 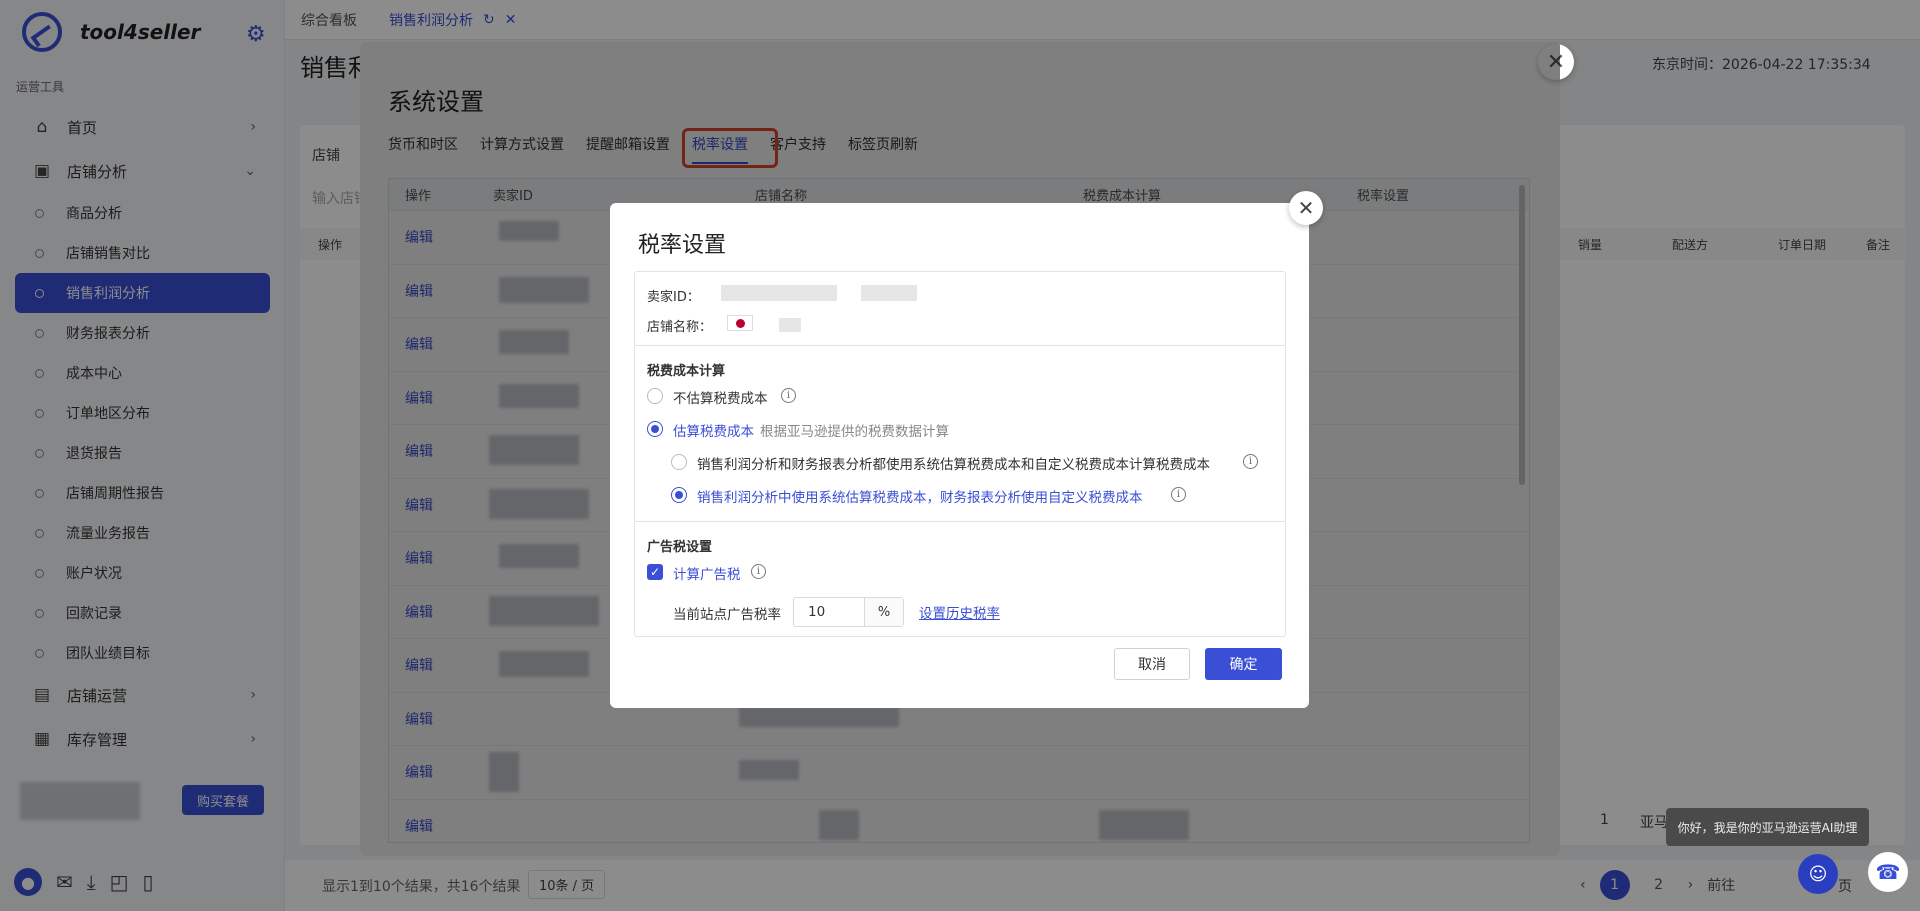 I want to click on no-estimate-radio, so click(x=655, y=396).